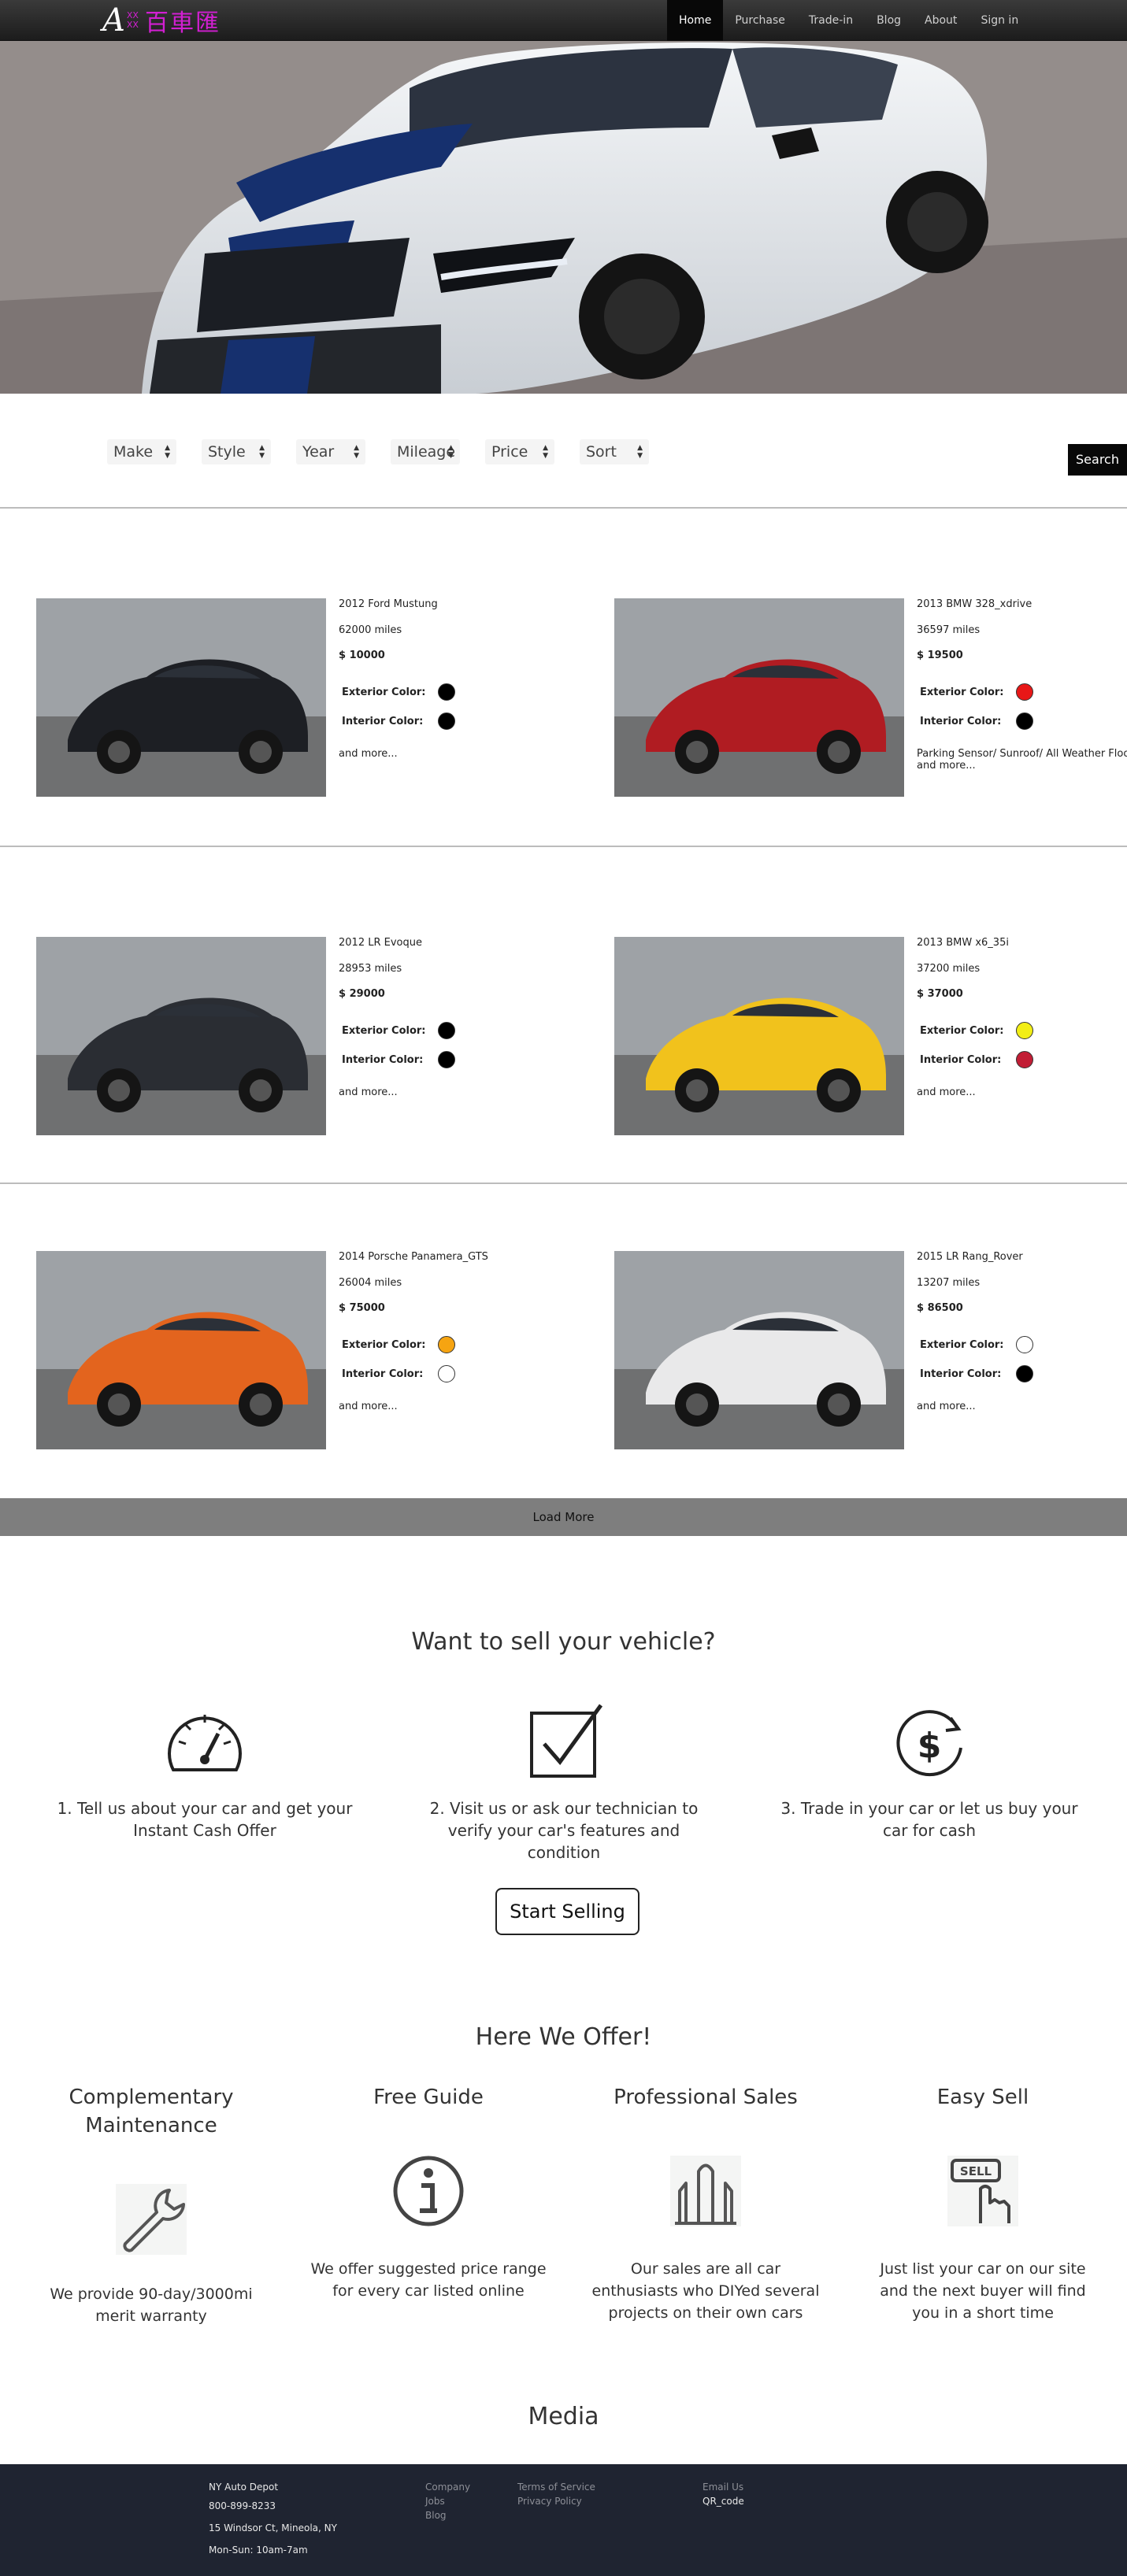 This screenshot has width=1127, height=2576. What do you see at coordinates (473, 1259) in the screenshot?
I see `car-title: 2014 Porsche Panamera_GTS` at bounding box center [473, 1259].